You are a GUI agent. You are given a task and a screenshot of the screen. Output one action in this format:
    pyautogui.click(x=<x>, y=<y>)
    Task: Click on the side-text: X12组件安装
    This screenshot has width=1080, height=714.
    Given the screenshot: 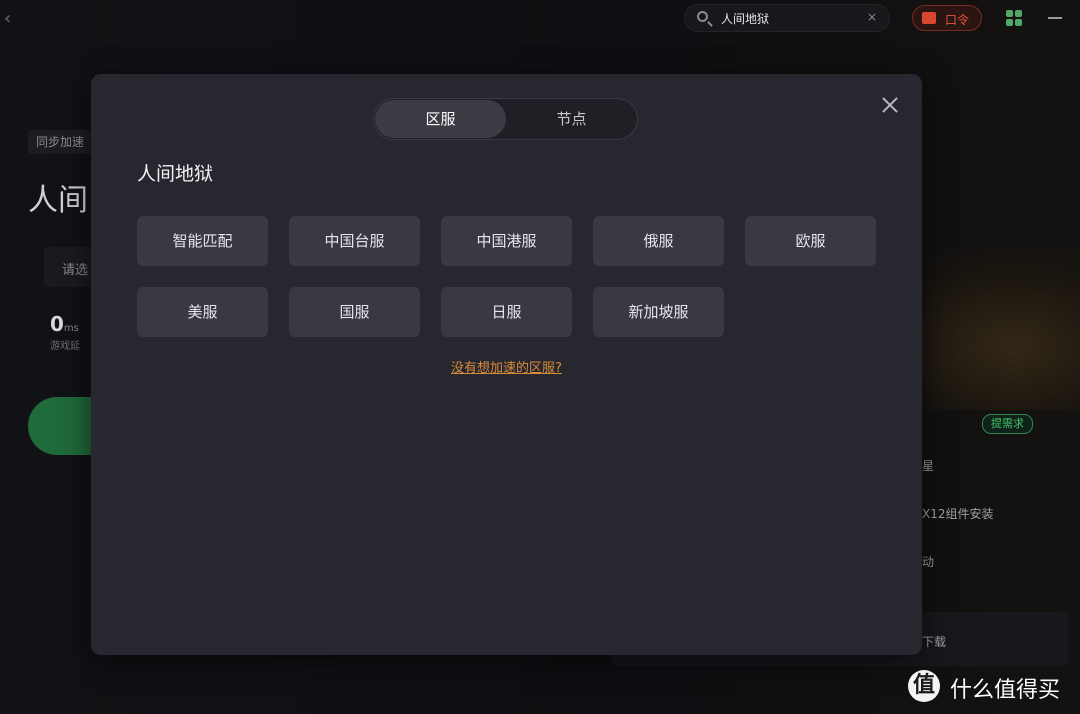 What is the action you would take?
    pyautogui.click(x=958, y=514)
    